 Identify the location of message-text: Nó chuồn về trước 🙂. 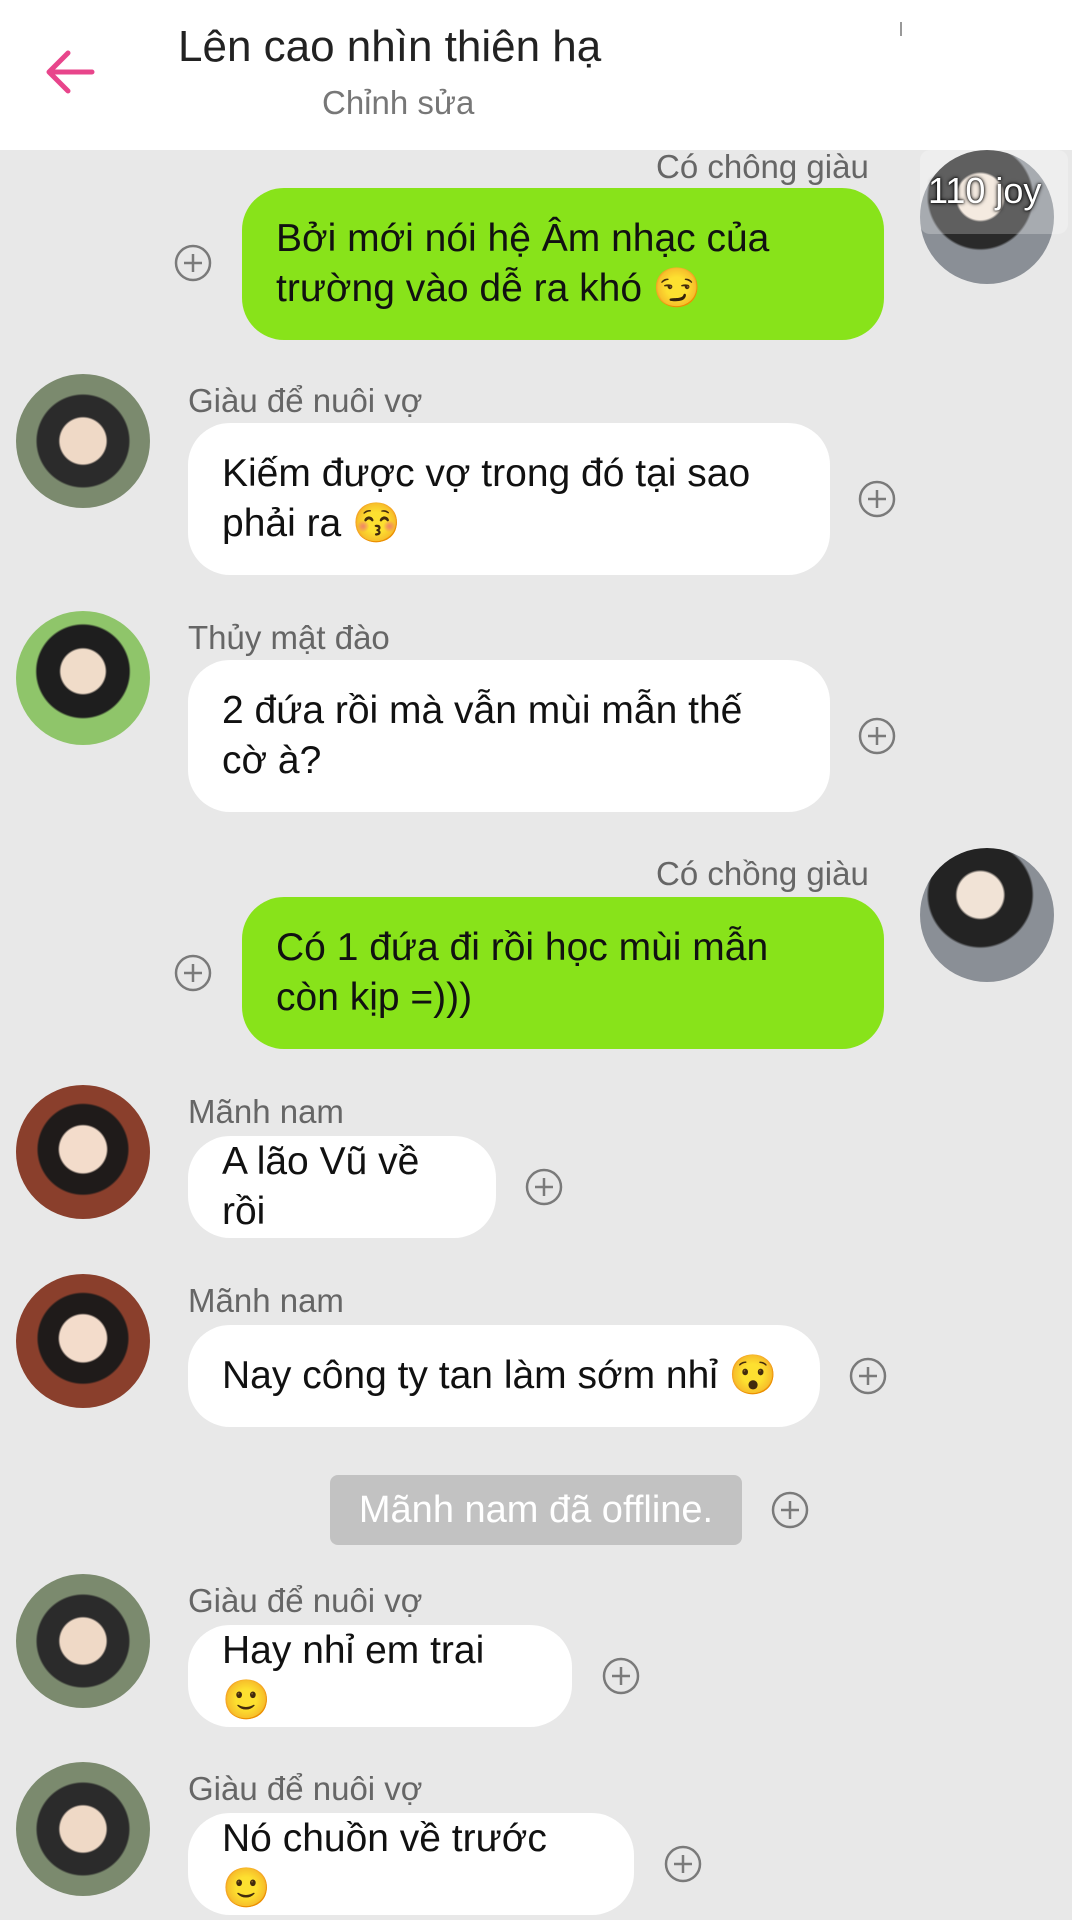
(384, 1863).